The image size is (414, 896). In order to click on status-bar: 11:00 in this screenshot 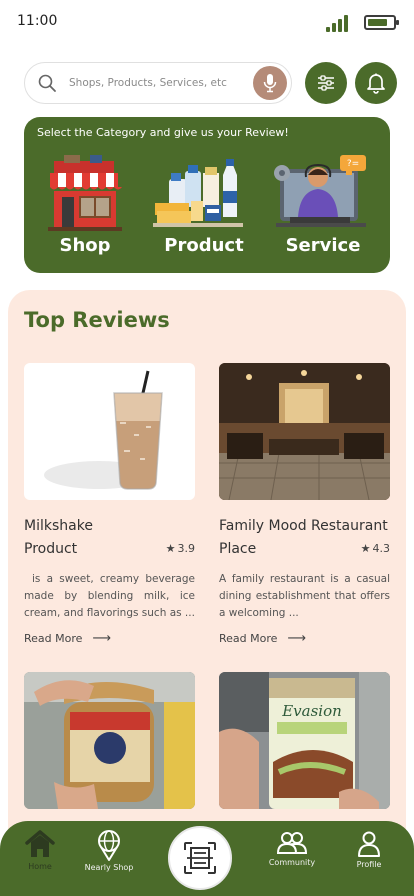, I will do `click(207, 22)`.